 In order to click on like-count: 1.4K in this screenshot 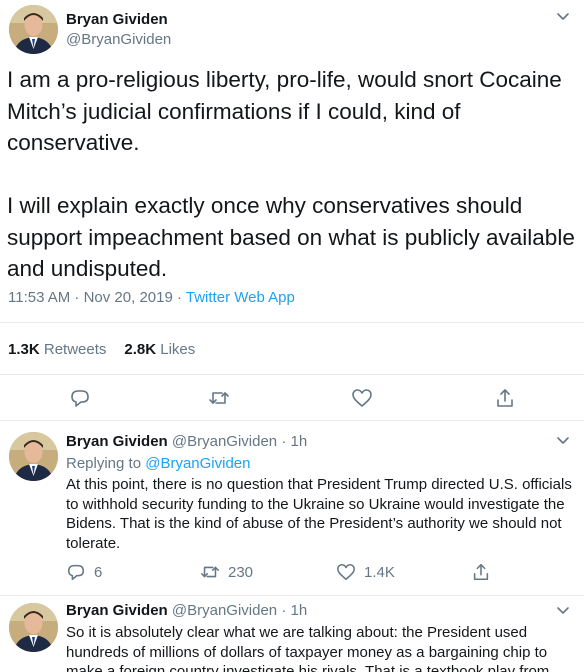, I will do `click(379, 572)`.